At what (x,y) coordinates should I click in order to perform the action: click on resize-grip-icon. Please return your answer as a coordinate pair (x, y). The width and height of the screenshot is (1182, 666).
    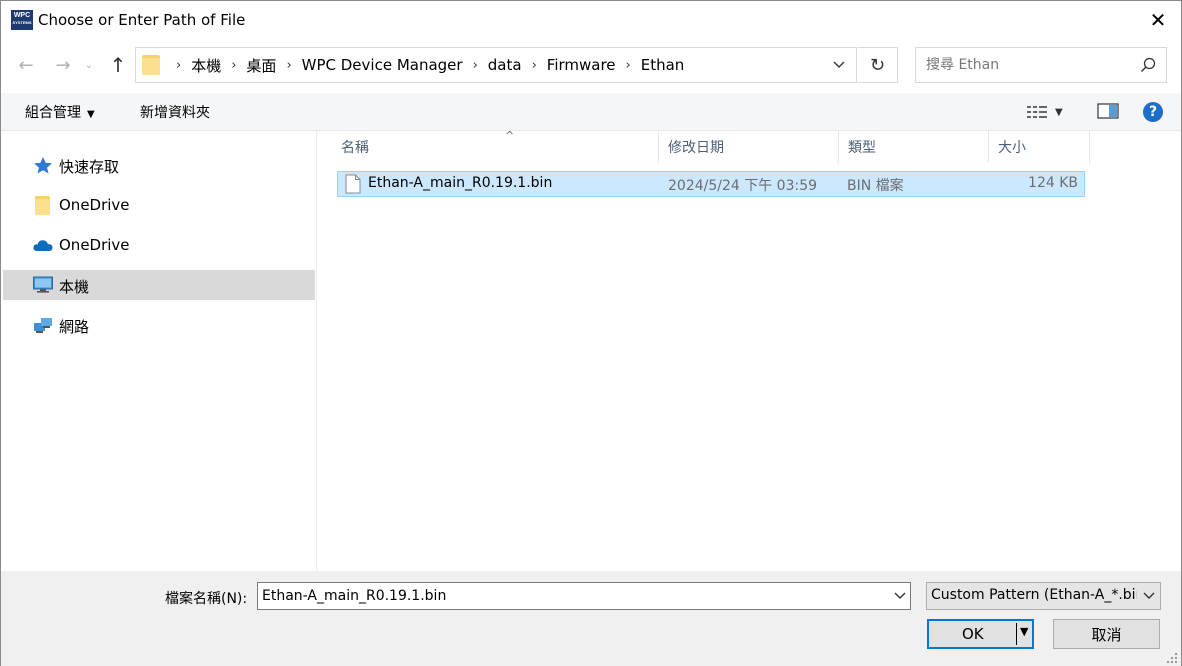
    Looking at the image, I should click on (1172, 658).